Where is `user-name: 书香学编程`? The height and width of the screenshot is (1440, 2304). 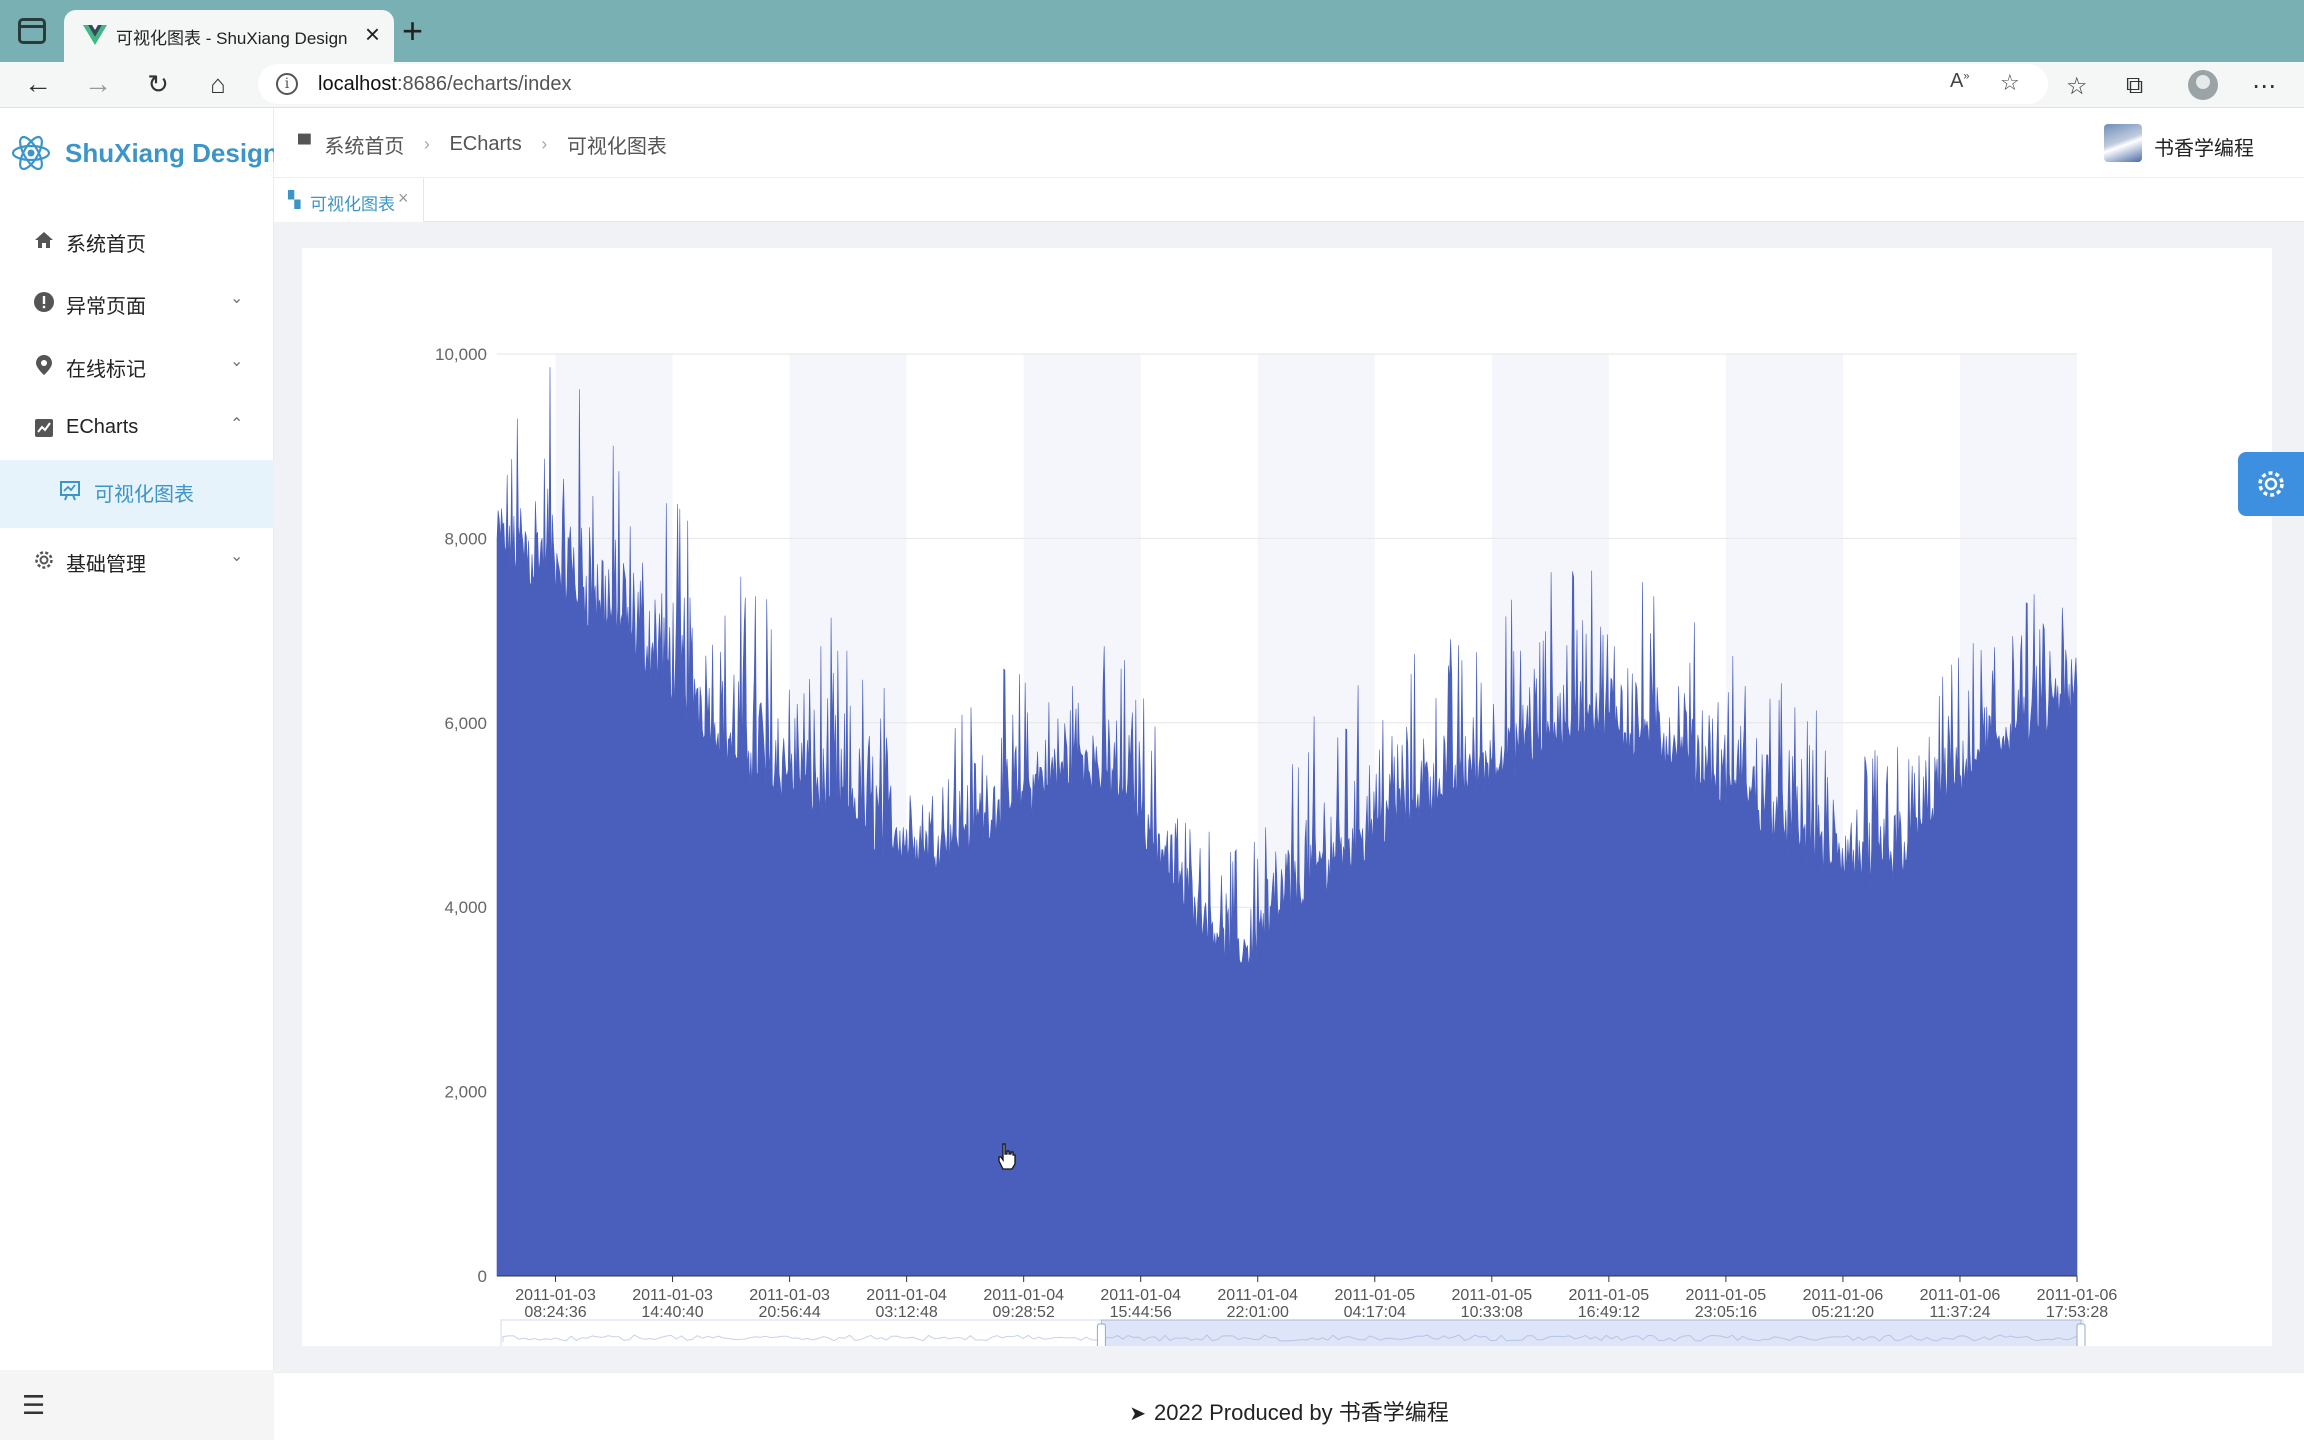
user-name: 书香学编程 is located at coordinates (2204, 146).